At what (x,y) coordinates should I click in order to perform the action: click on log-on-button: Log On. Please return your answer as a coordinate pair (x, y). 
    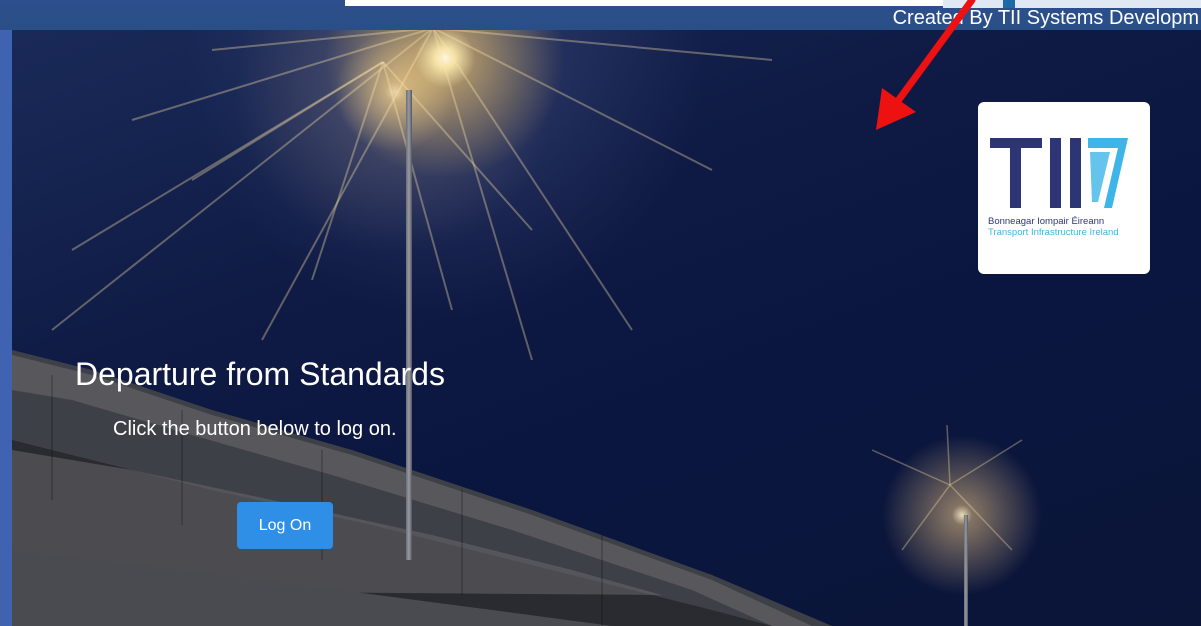
    Looking at the image, I should click on (285, 525).